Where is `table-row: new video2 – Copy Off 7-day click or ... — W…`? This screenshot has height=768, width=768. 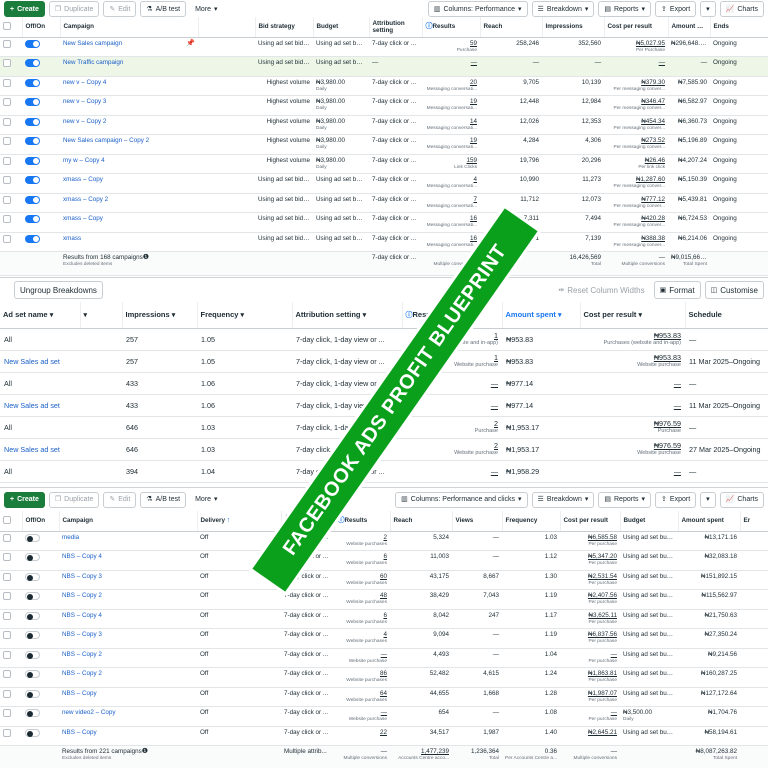
table-row: new video2 – Copy Off 7-day click or ... — W… is located at coordinates (384, 716).